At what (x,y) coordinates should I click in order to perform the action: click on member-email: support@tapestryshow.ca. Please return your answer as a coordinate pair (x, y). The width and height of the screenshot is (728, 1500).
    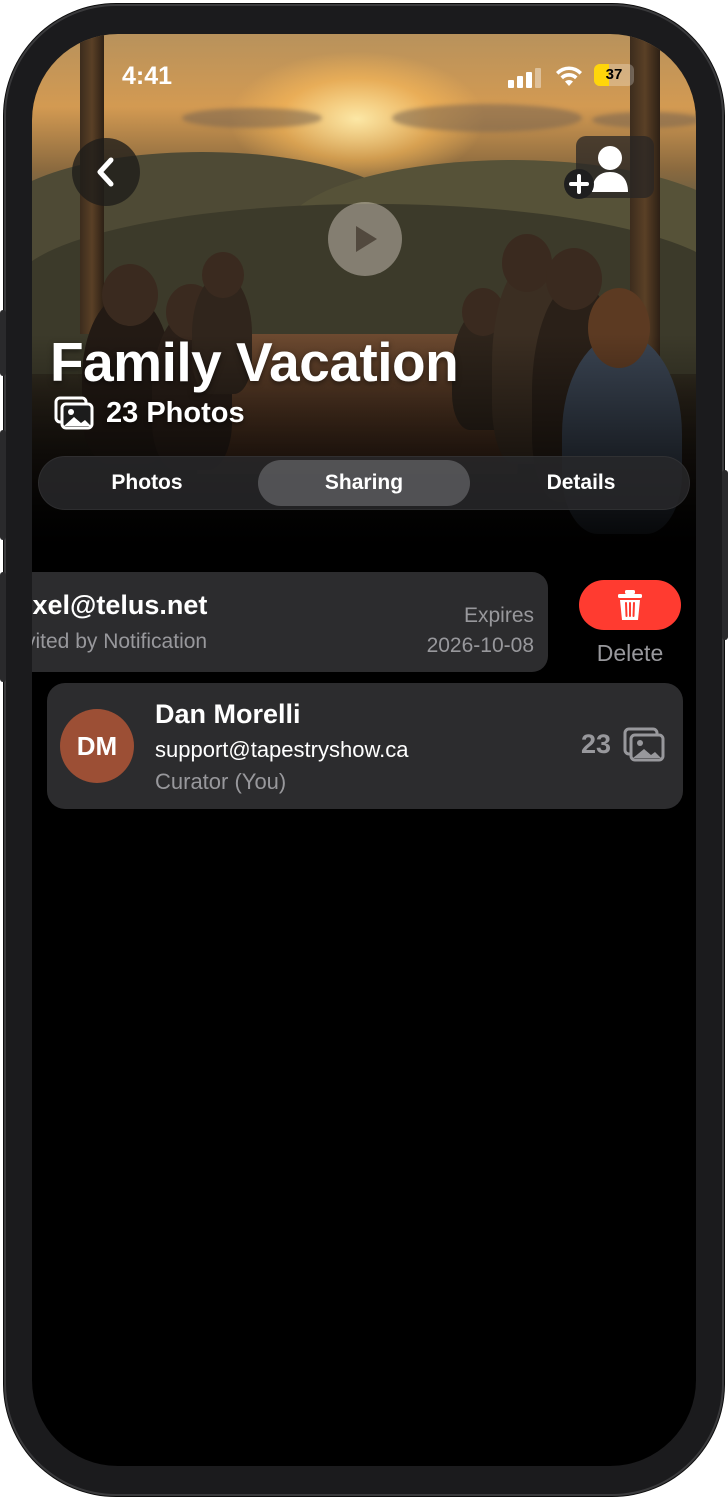
    Looking at the image, I should click on (282, 749).